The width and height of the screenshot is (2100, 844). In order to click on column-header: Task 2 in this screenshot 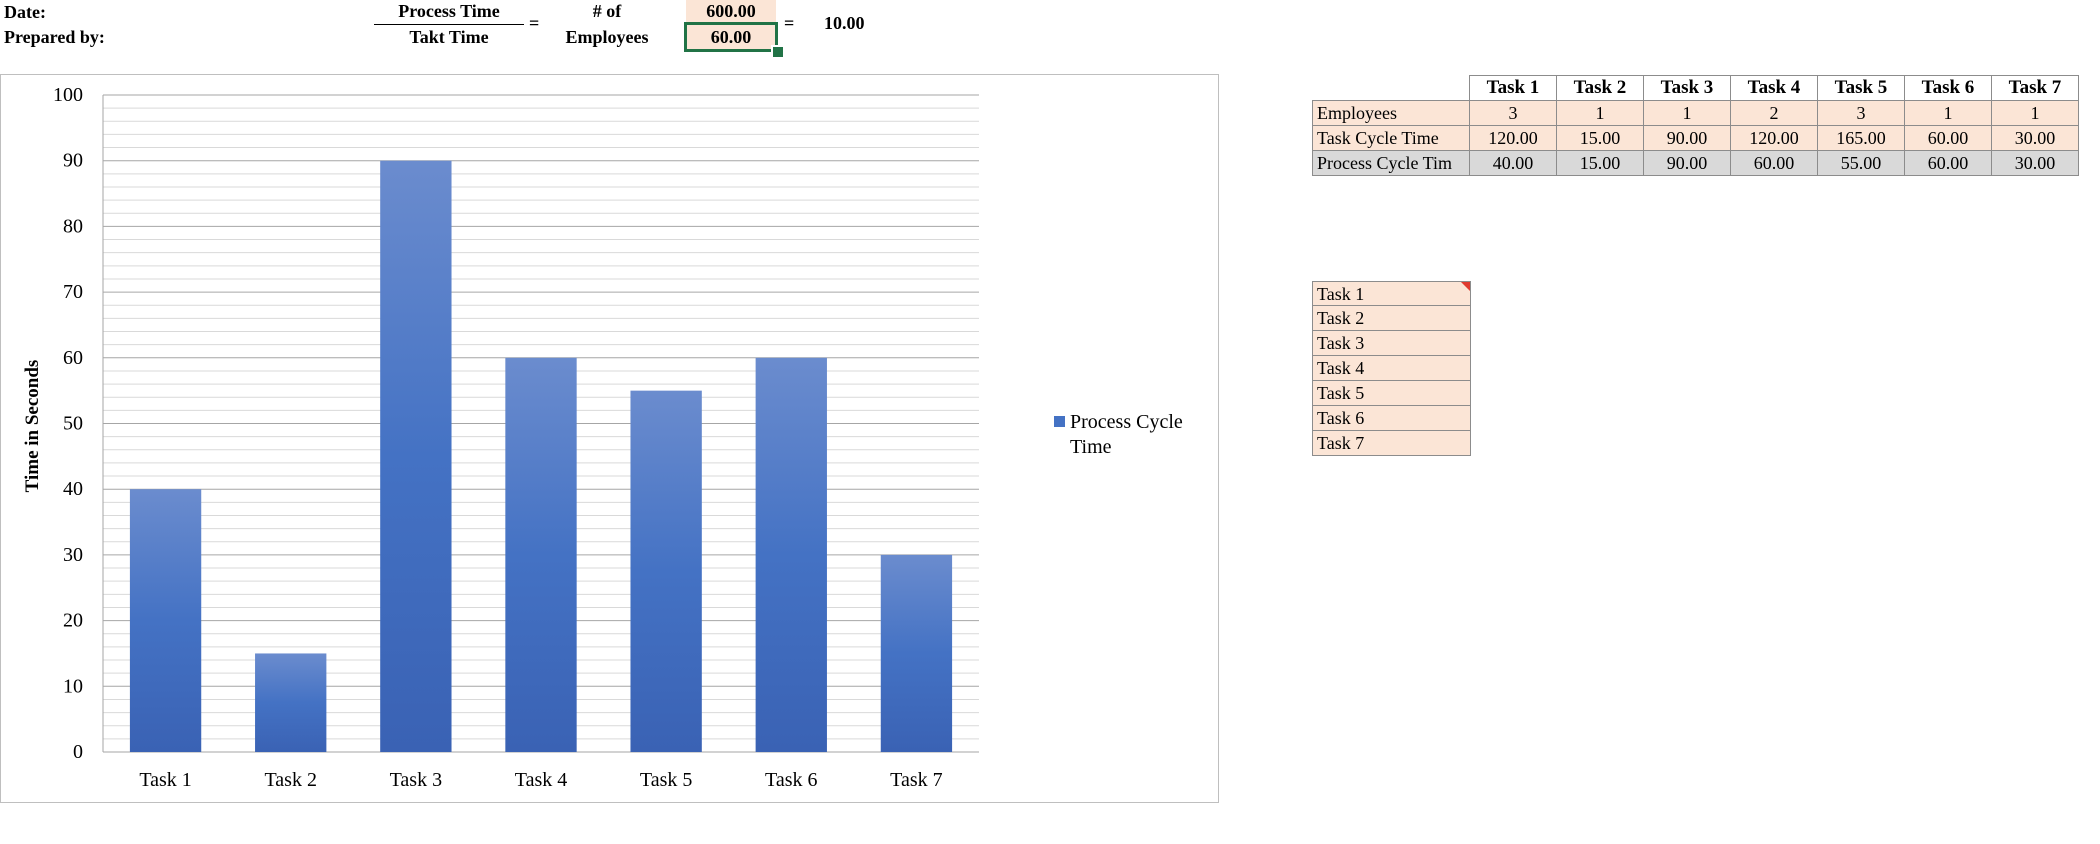, I will do `click(1600, 88)`.